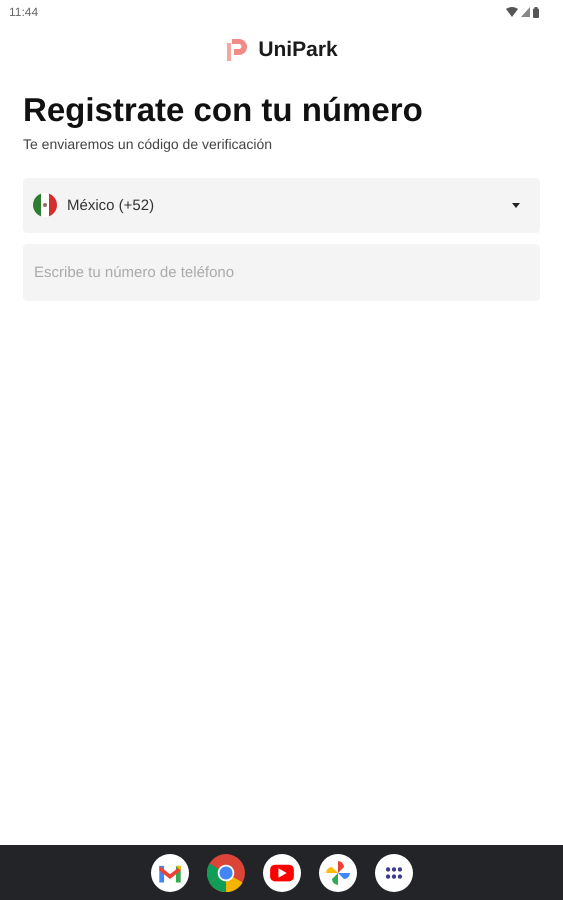 The height and width of the screenshot is (900, 563). What do you see at coordinates (337, 873) in the screenshot?
I see `pinwheel-icon` at bounding box center [337, 873].